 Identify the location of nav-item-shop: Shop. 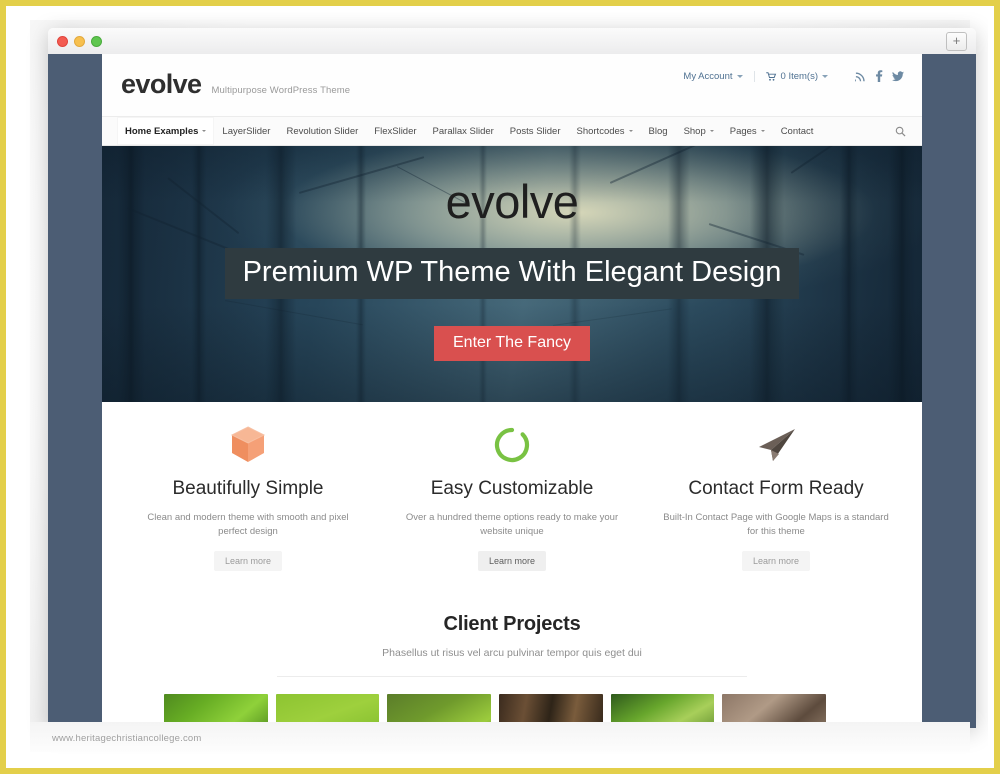
(699, 131).